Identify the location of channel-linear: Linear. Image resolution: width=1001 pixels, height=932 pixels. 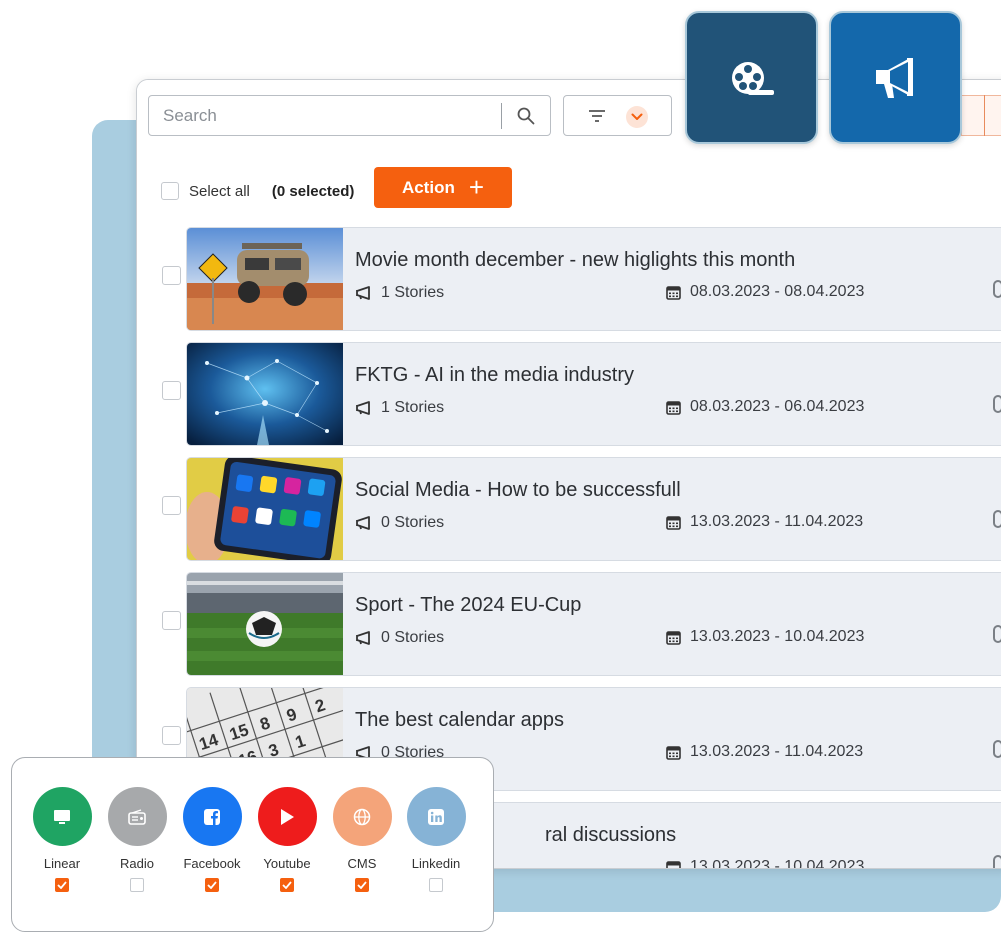
(62, 839).